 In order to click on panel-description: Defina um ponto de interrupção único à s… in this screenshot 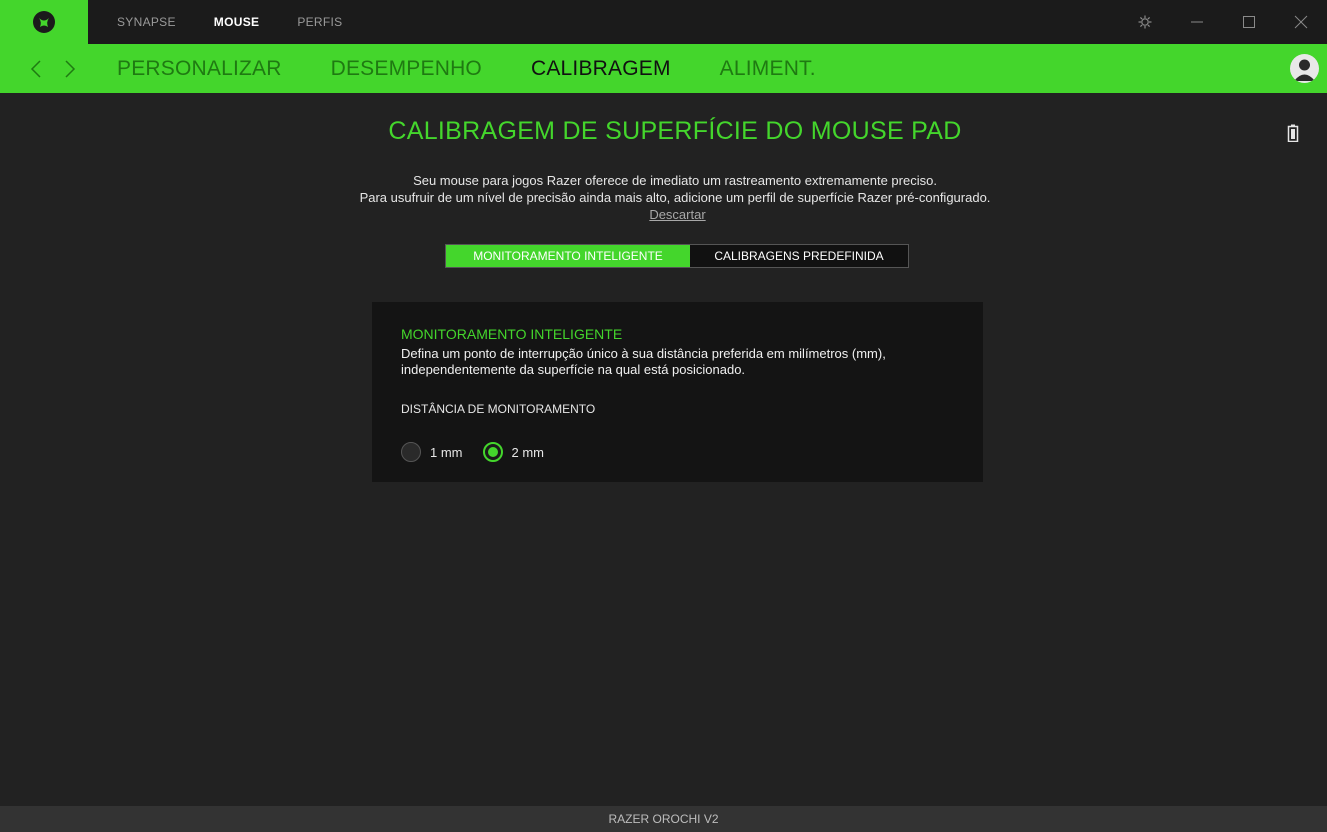, I will do `click(643, 361)`.